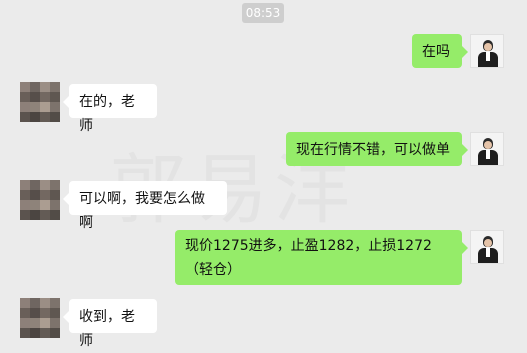  I want to click on timestamp-label: 08:53, so click(263, 13).